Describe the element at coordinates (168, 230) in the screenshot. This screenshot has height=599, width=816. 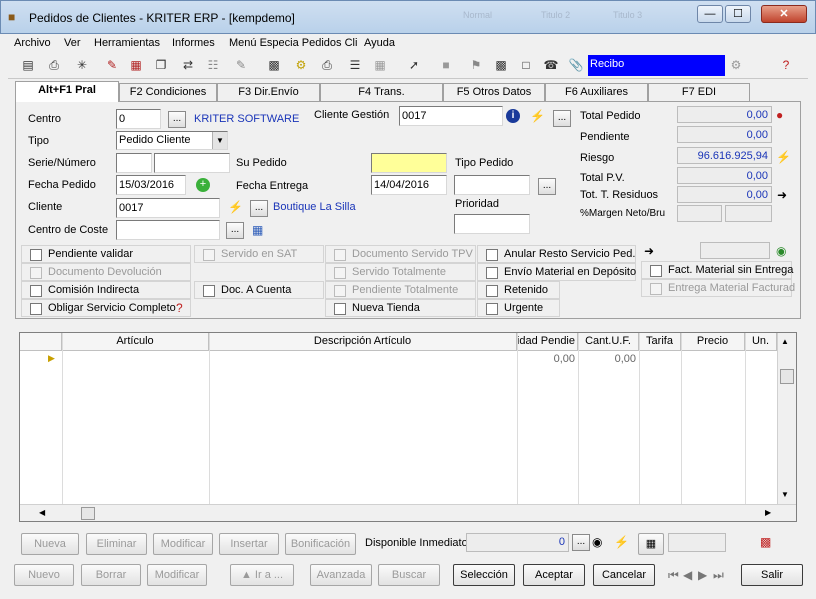
I see `centro-coste-input` at that location.